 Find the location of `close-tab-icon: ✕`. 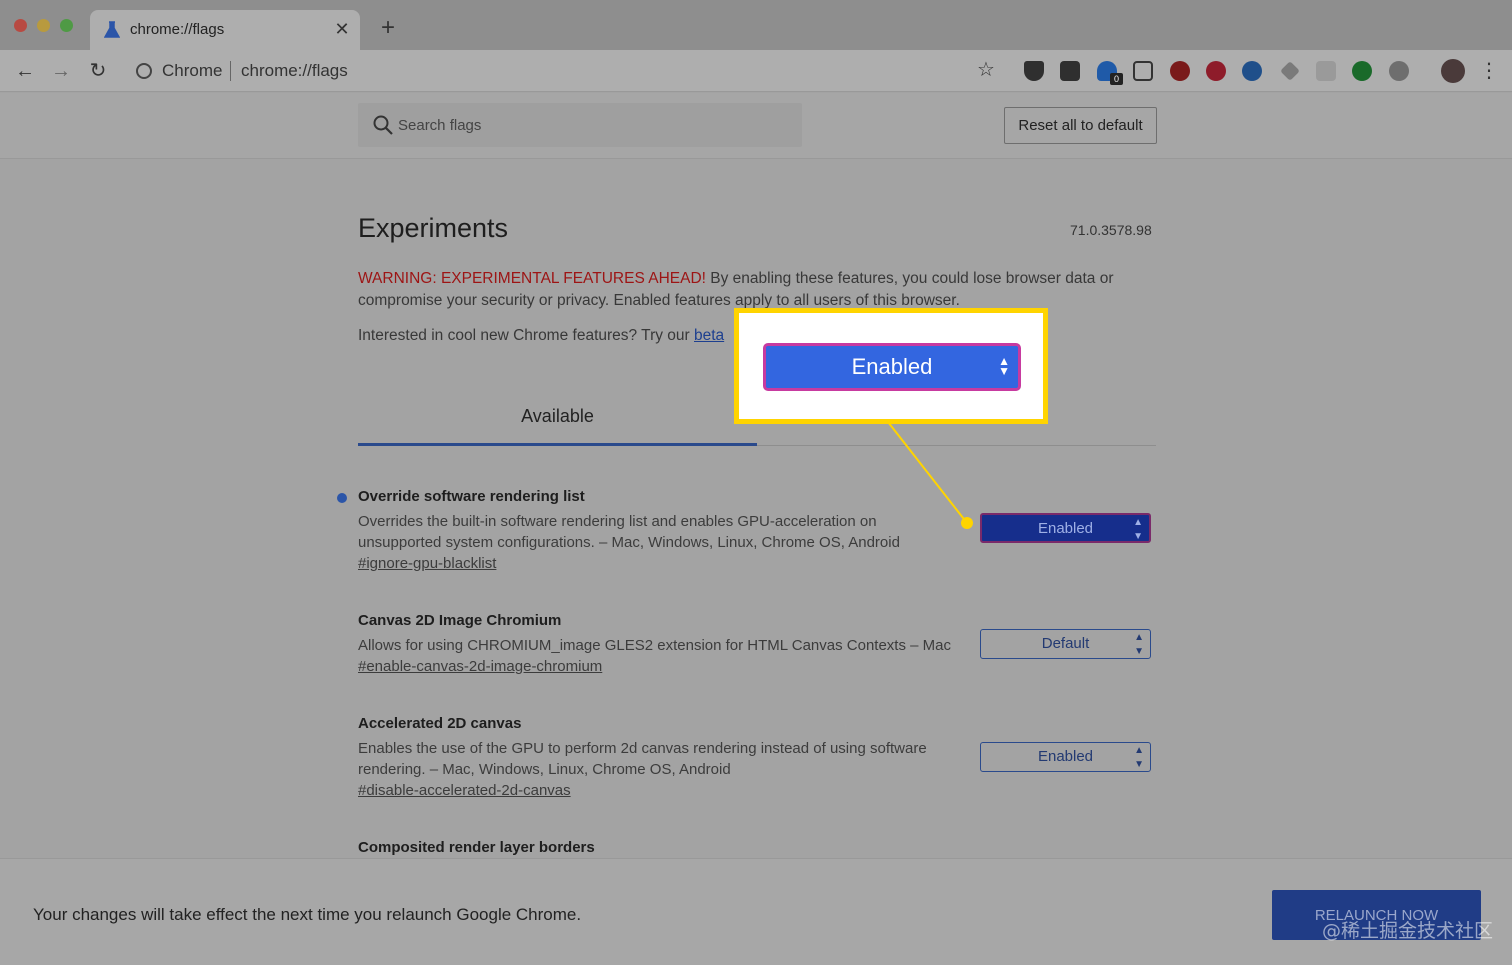

close-tab-icon: ✕ is located at coordinates (342, 29).